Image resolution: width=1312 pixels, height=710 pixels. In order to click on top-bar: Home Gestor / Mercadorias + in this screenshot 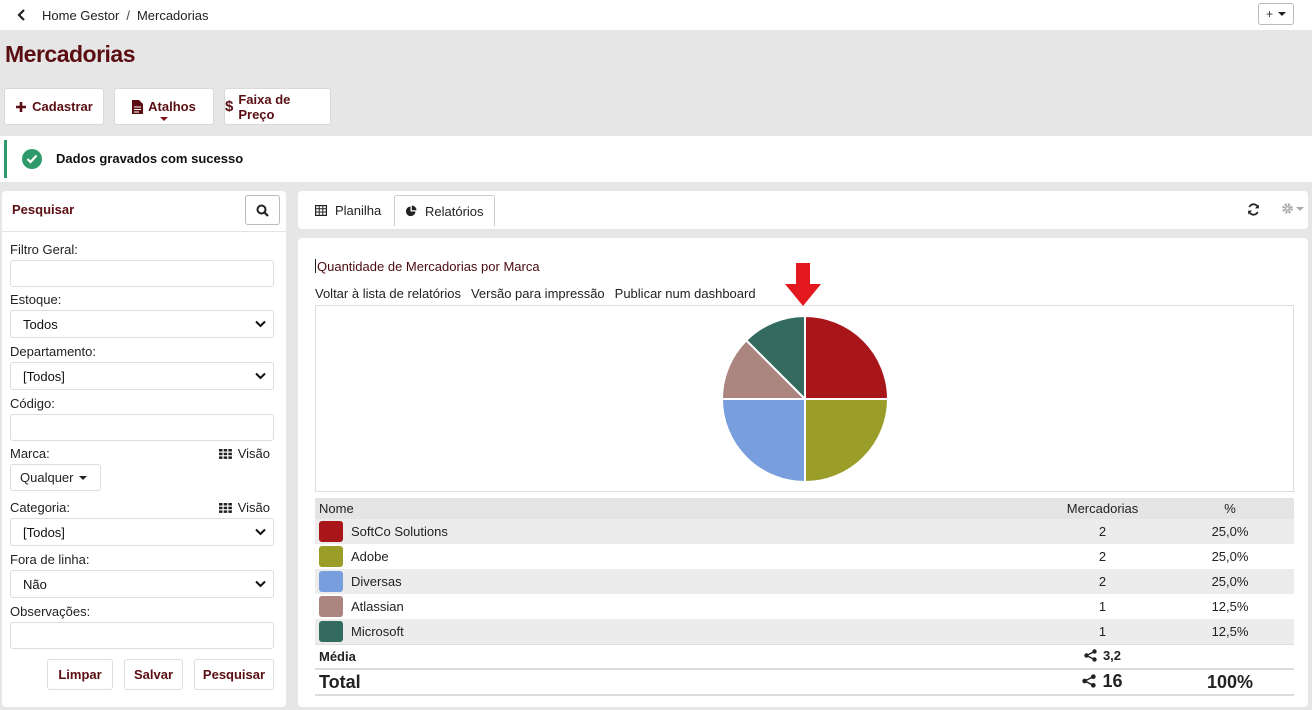, I will do `click(656, 15)`.